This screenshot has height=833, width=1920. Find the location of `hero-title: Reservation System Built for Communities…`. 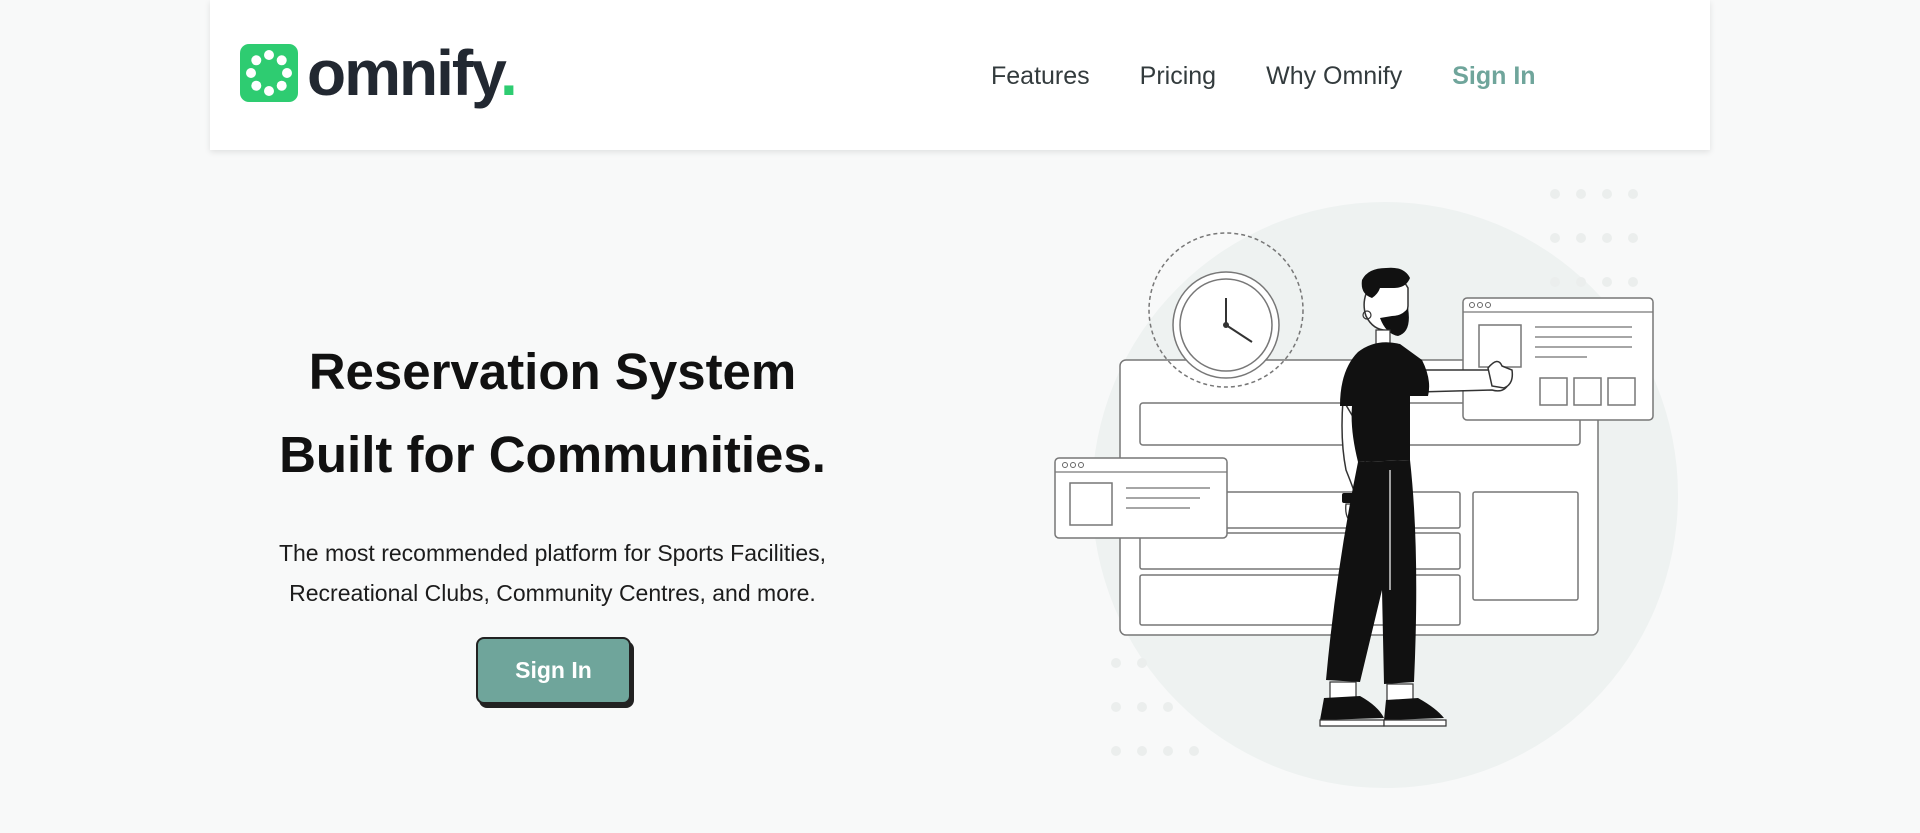

hero-title: Reservation System Built for Communities… is located at coordinates (552, 413).